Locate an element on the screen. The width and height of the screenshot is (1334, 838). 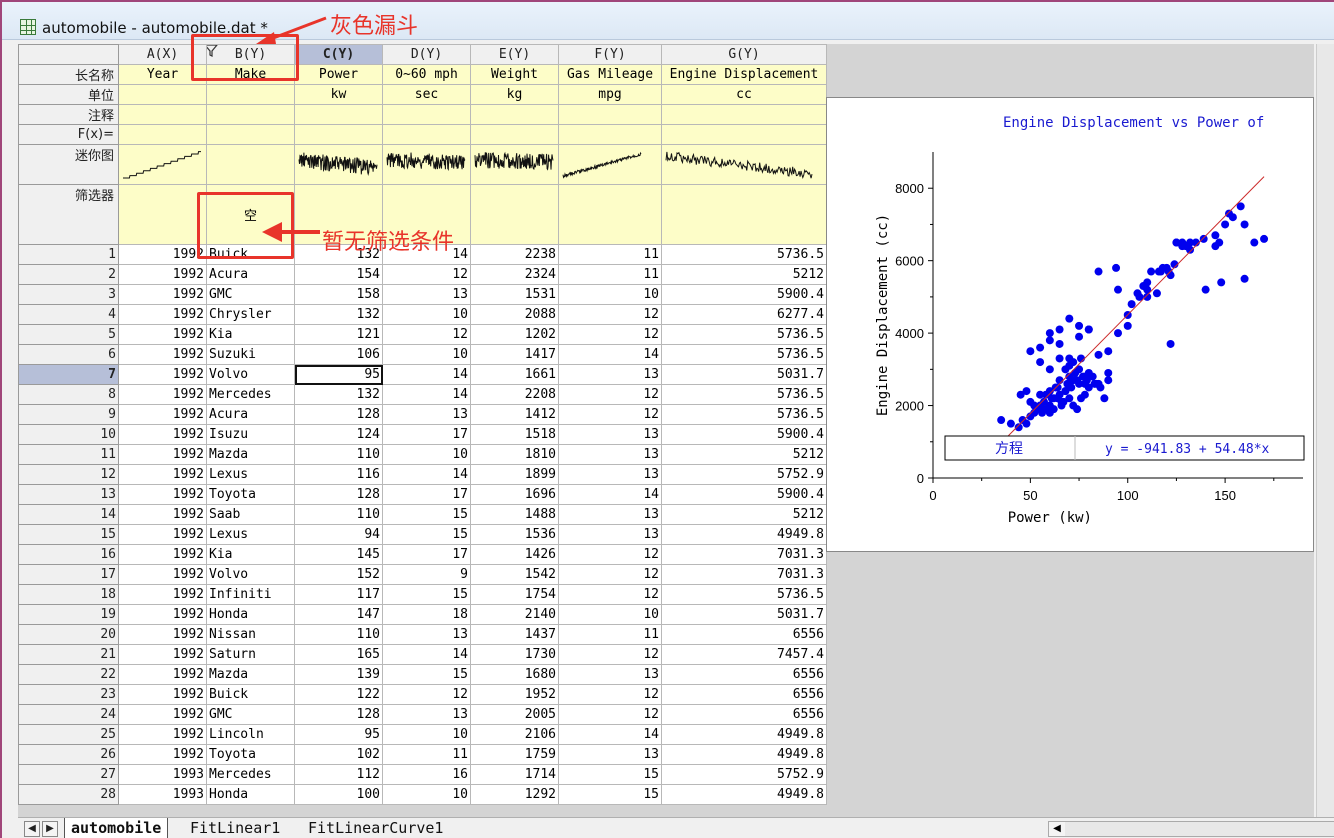
table-cell: 124 is located at coordinates (338, 434).